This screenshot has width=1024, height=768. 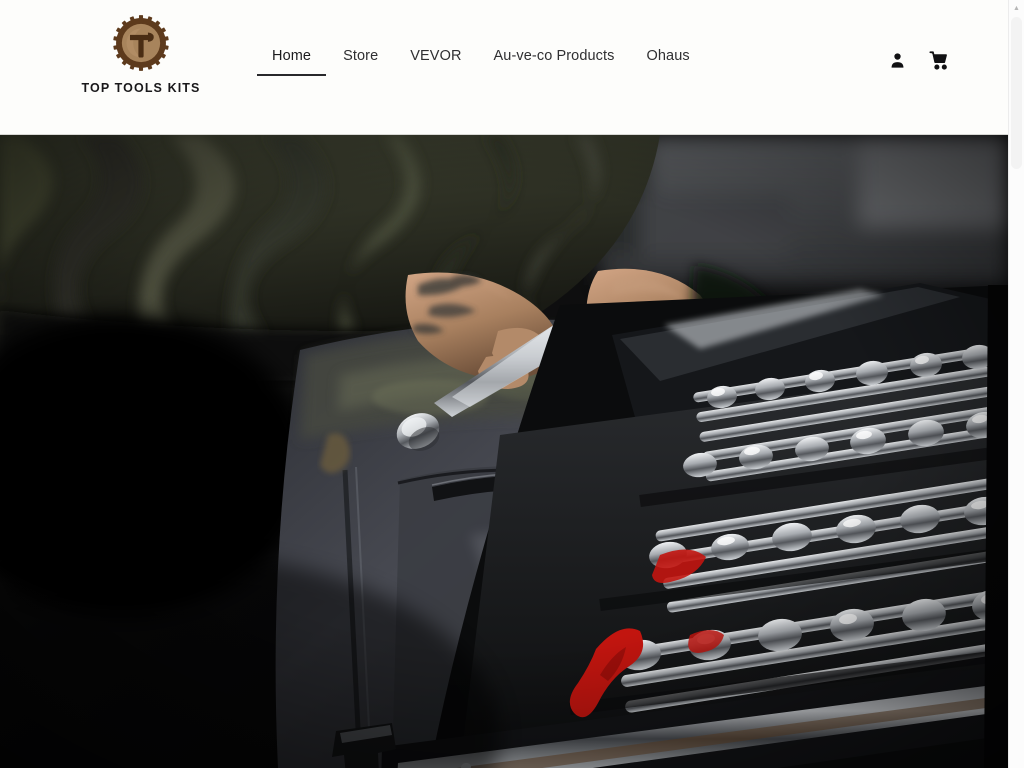 What do you see at coordinates (1016, 760) in the screenshot?
I see `scroll-down-arrow-icon` at bounding box center [1016, 760].